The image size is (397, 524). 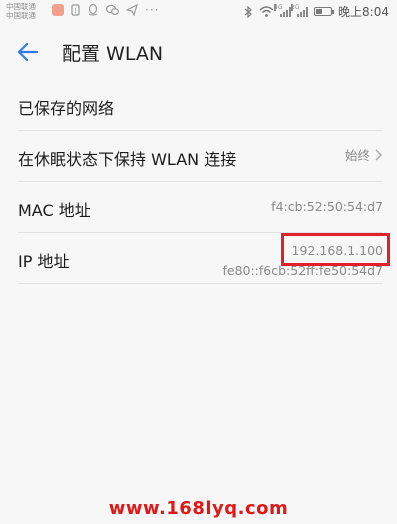 I want to click on bluetooth-icon, so click(x=248, y=11).